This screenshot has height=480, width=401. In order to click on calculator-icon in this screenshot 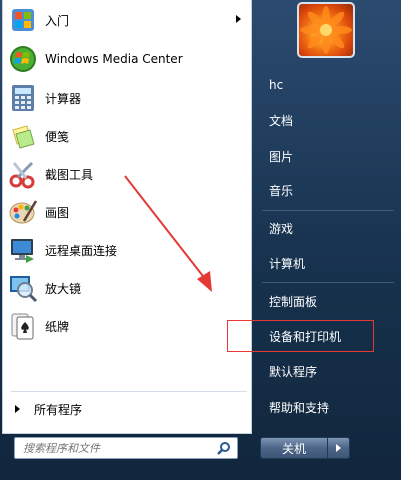, I will do `click(23, 98)`.